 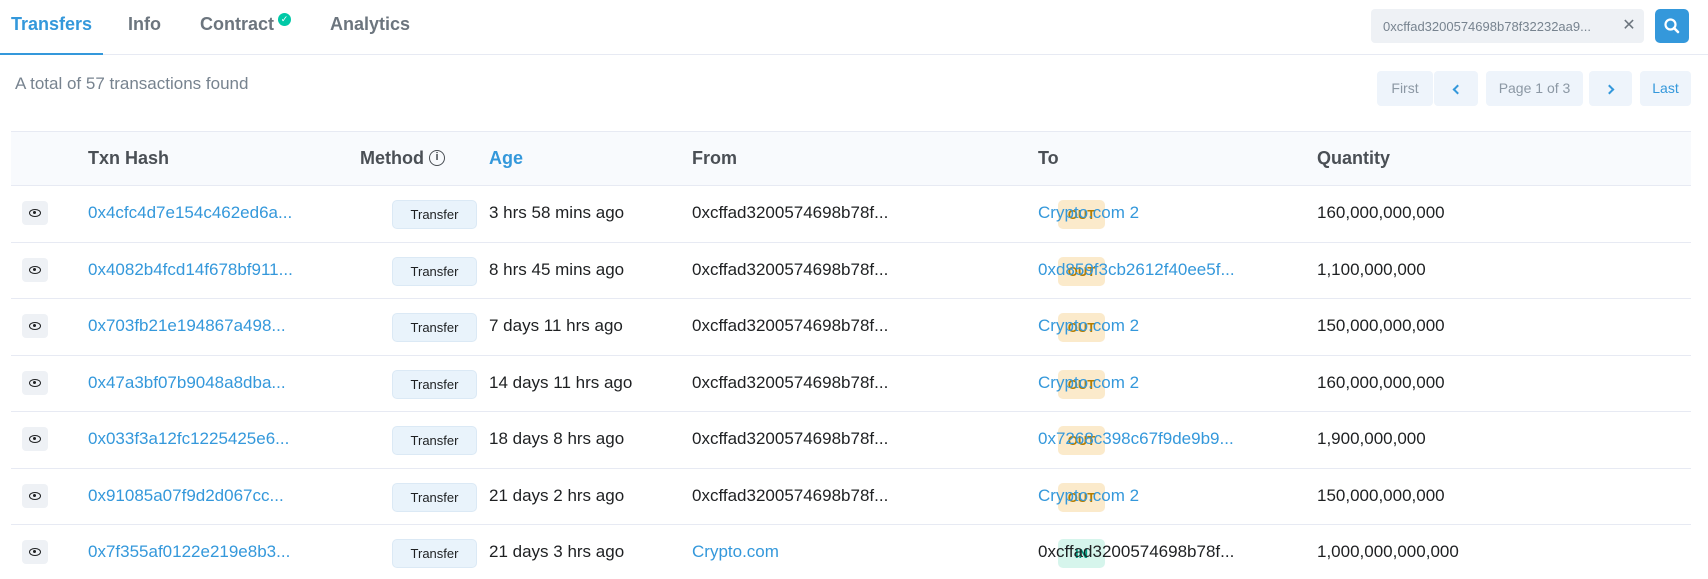 What do you see at coordinates (557, 269) in the screenshot?
I see `age-cell: 8 hrs 45 mins ago` at bounding box center [557, 269].